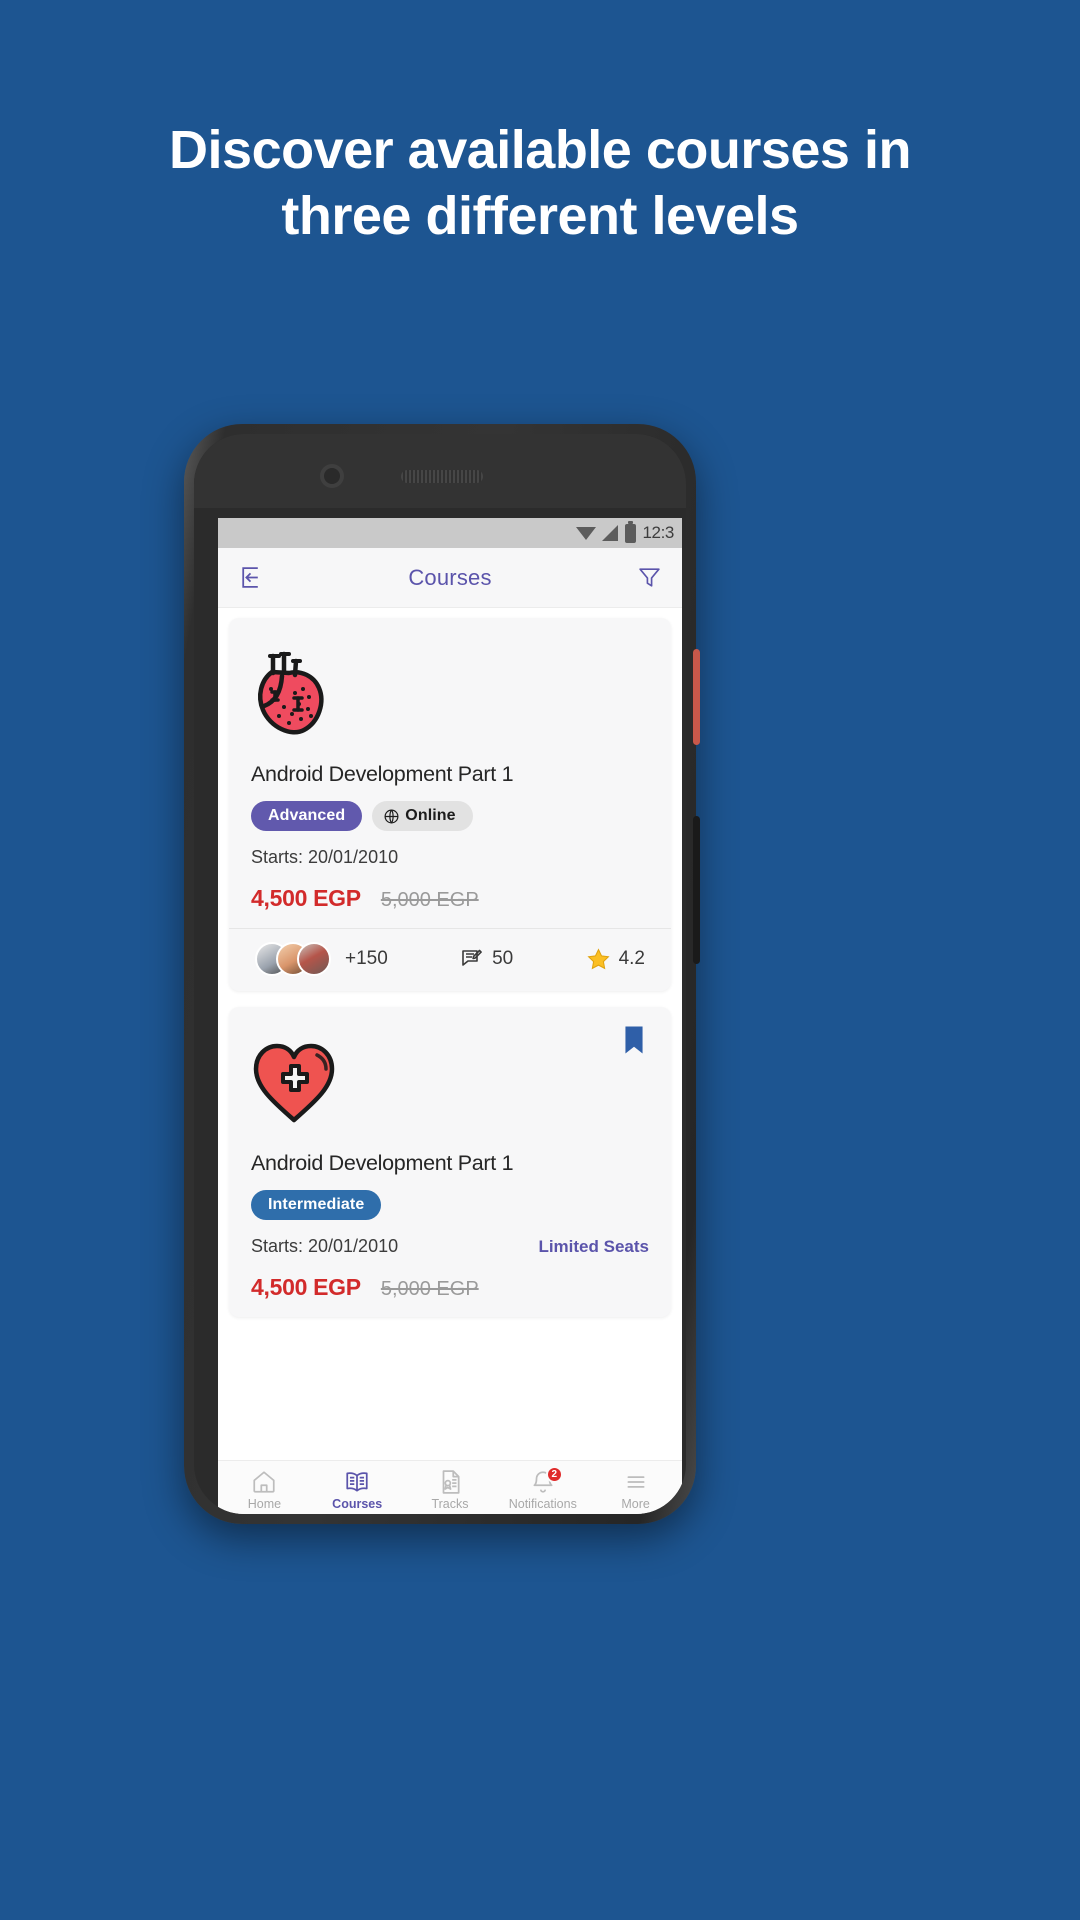 The width and height of the screenshot is (1080, 1920). I want to click on hamburger-menu-icon, so click(636, 1481).